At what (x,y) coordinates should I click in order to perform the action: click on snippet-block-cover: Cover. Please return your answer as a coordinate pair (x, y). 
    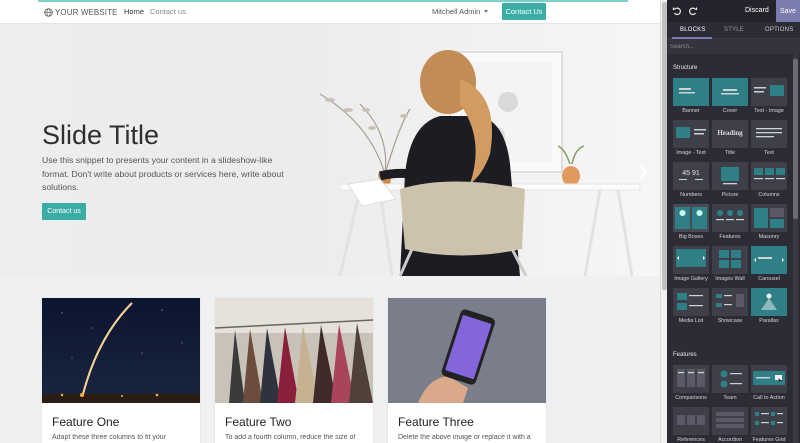
    Looking at the image, I should click on (730, 98).